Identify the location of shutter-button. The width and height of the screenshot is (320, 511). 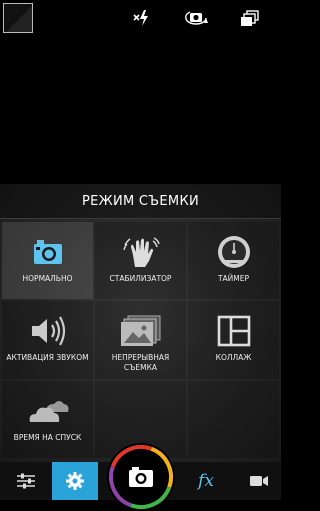
(141, 477).